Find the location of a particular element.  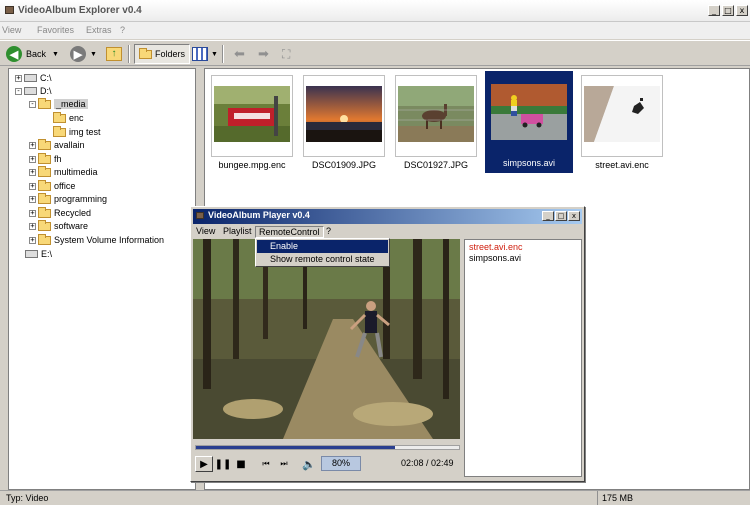

toolbar-separator is located at coordinates (129, 54).